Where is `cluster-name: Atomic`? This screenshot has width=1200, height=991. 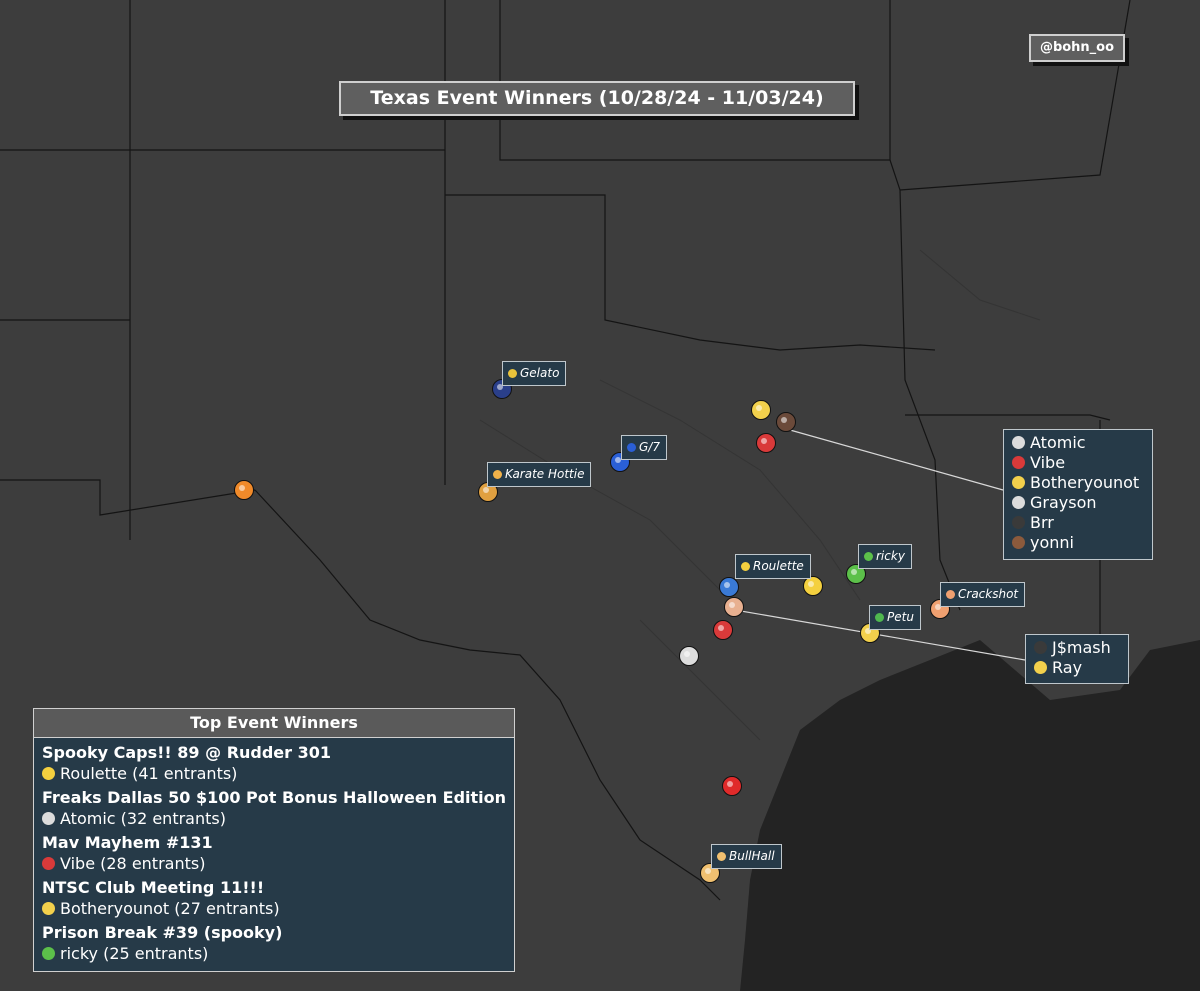 cluster-name: Atomic is located at coordinates (1058, 442).